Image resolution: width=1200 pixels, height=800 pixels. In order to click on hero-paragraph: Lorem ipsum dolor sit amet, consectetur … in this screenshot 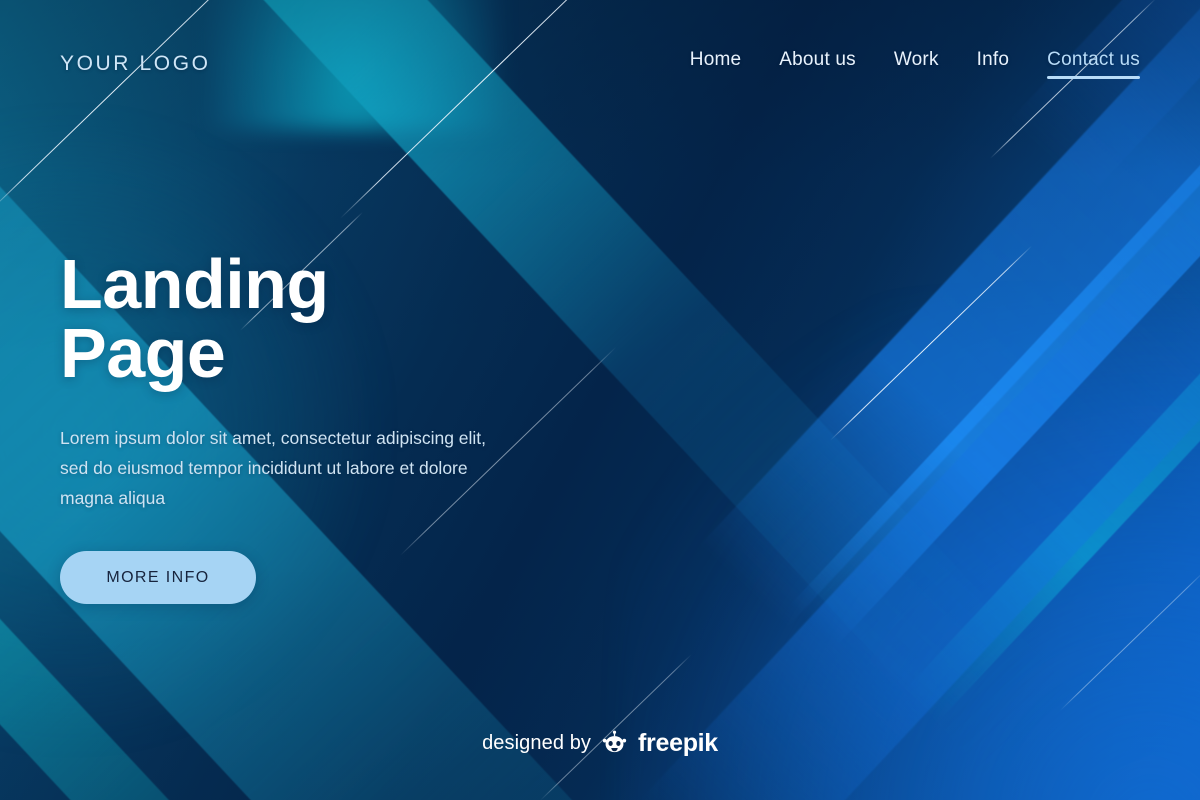, I will do `click(273, 468)`.